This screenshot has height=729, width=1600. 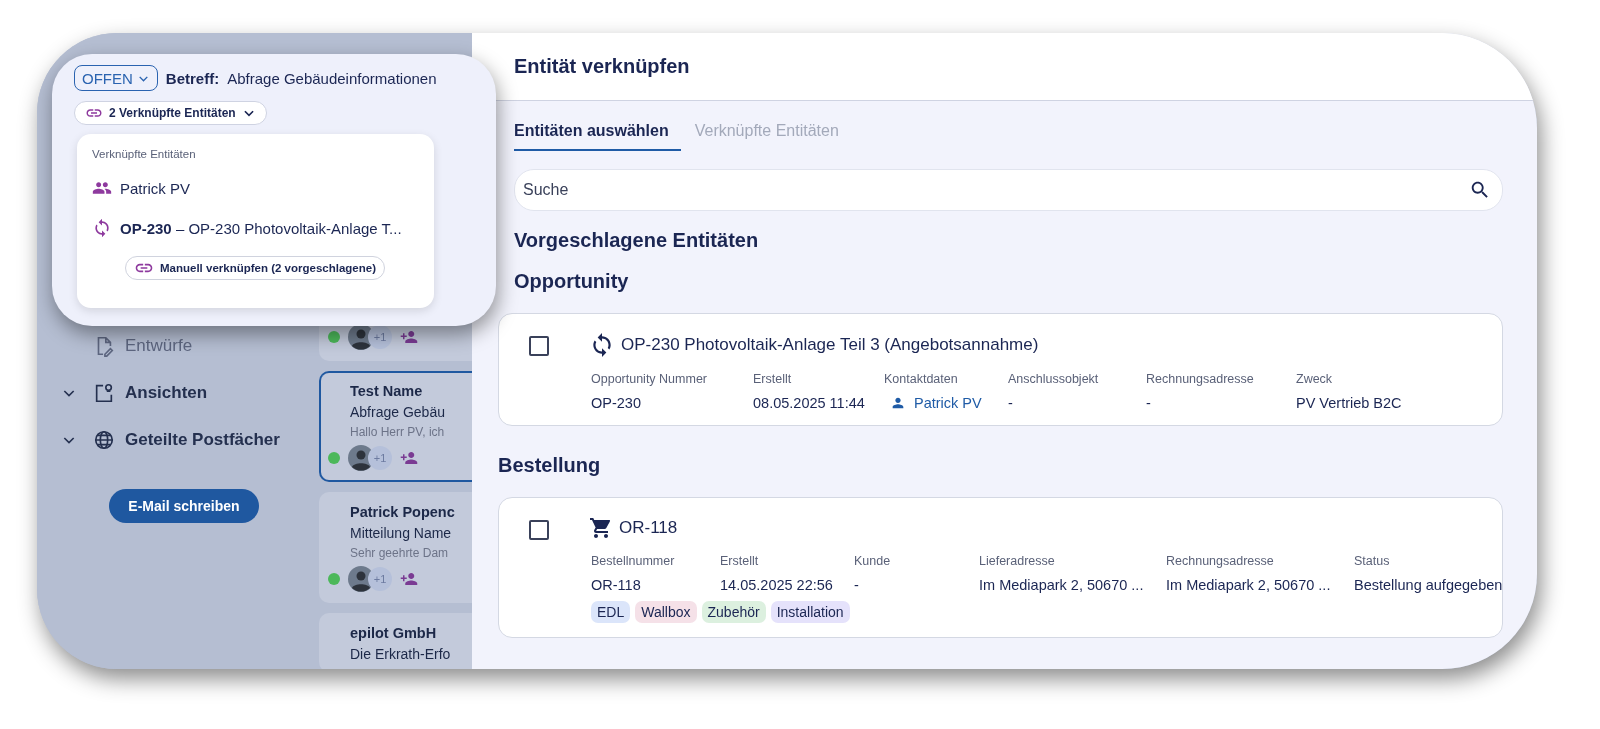 I want to click on person-icon, so click(x=898, y=403).